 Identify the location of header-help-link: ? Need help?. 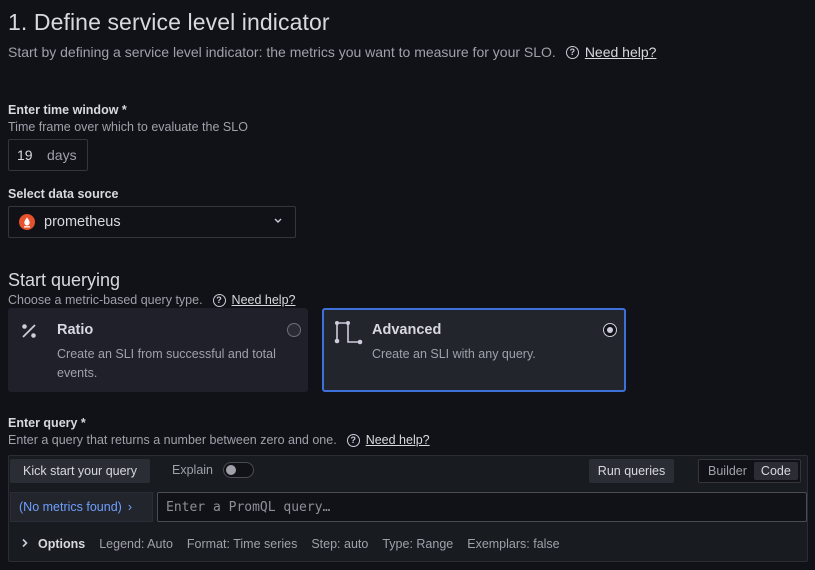
(611, 52).